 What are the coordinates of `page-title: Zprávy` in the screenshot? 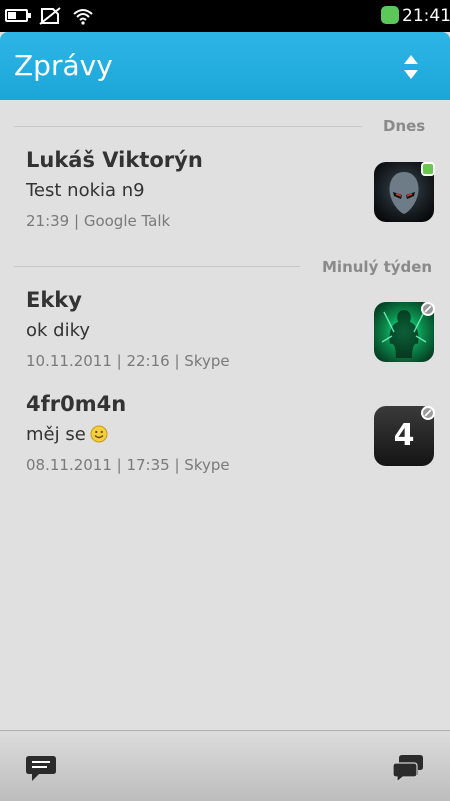 It's located at (63, 65).